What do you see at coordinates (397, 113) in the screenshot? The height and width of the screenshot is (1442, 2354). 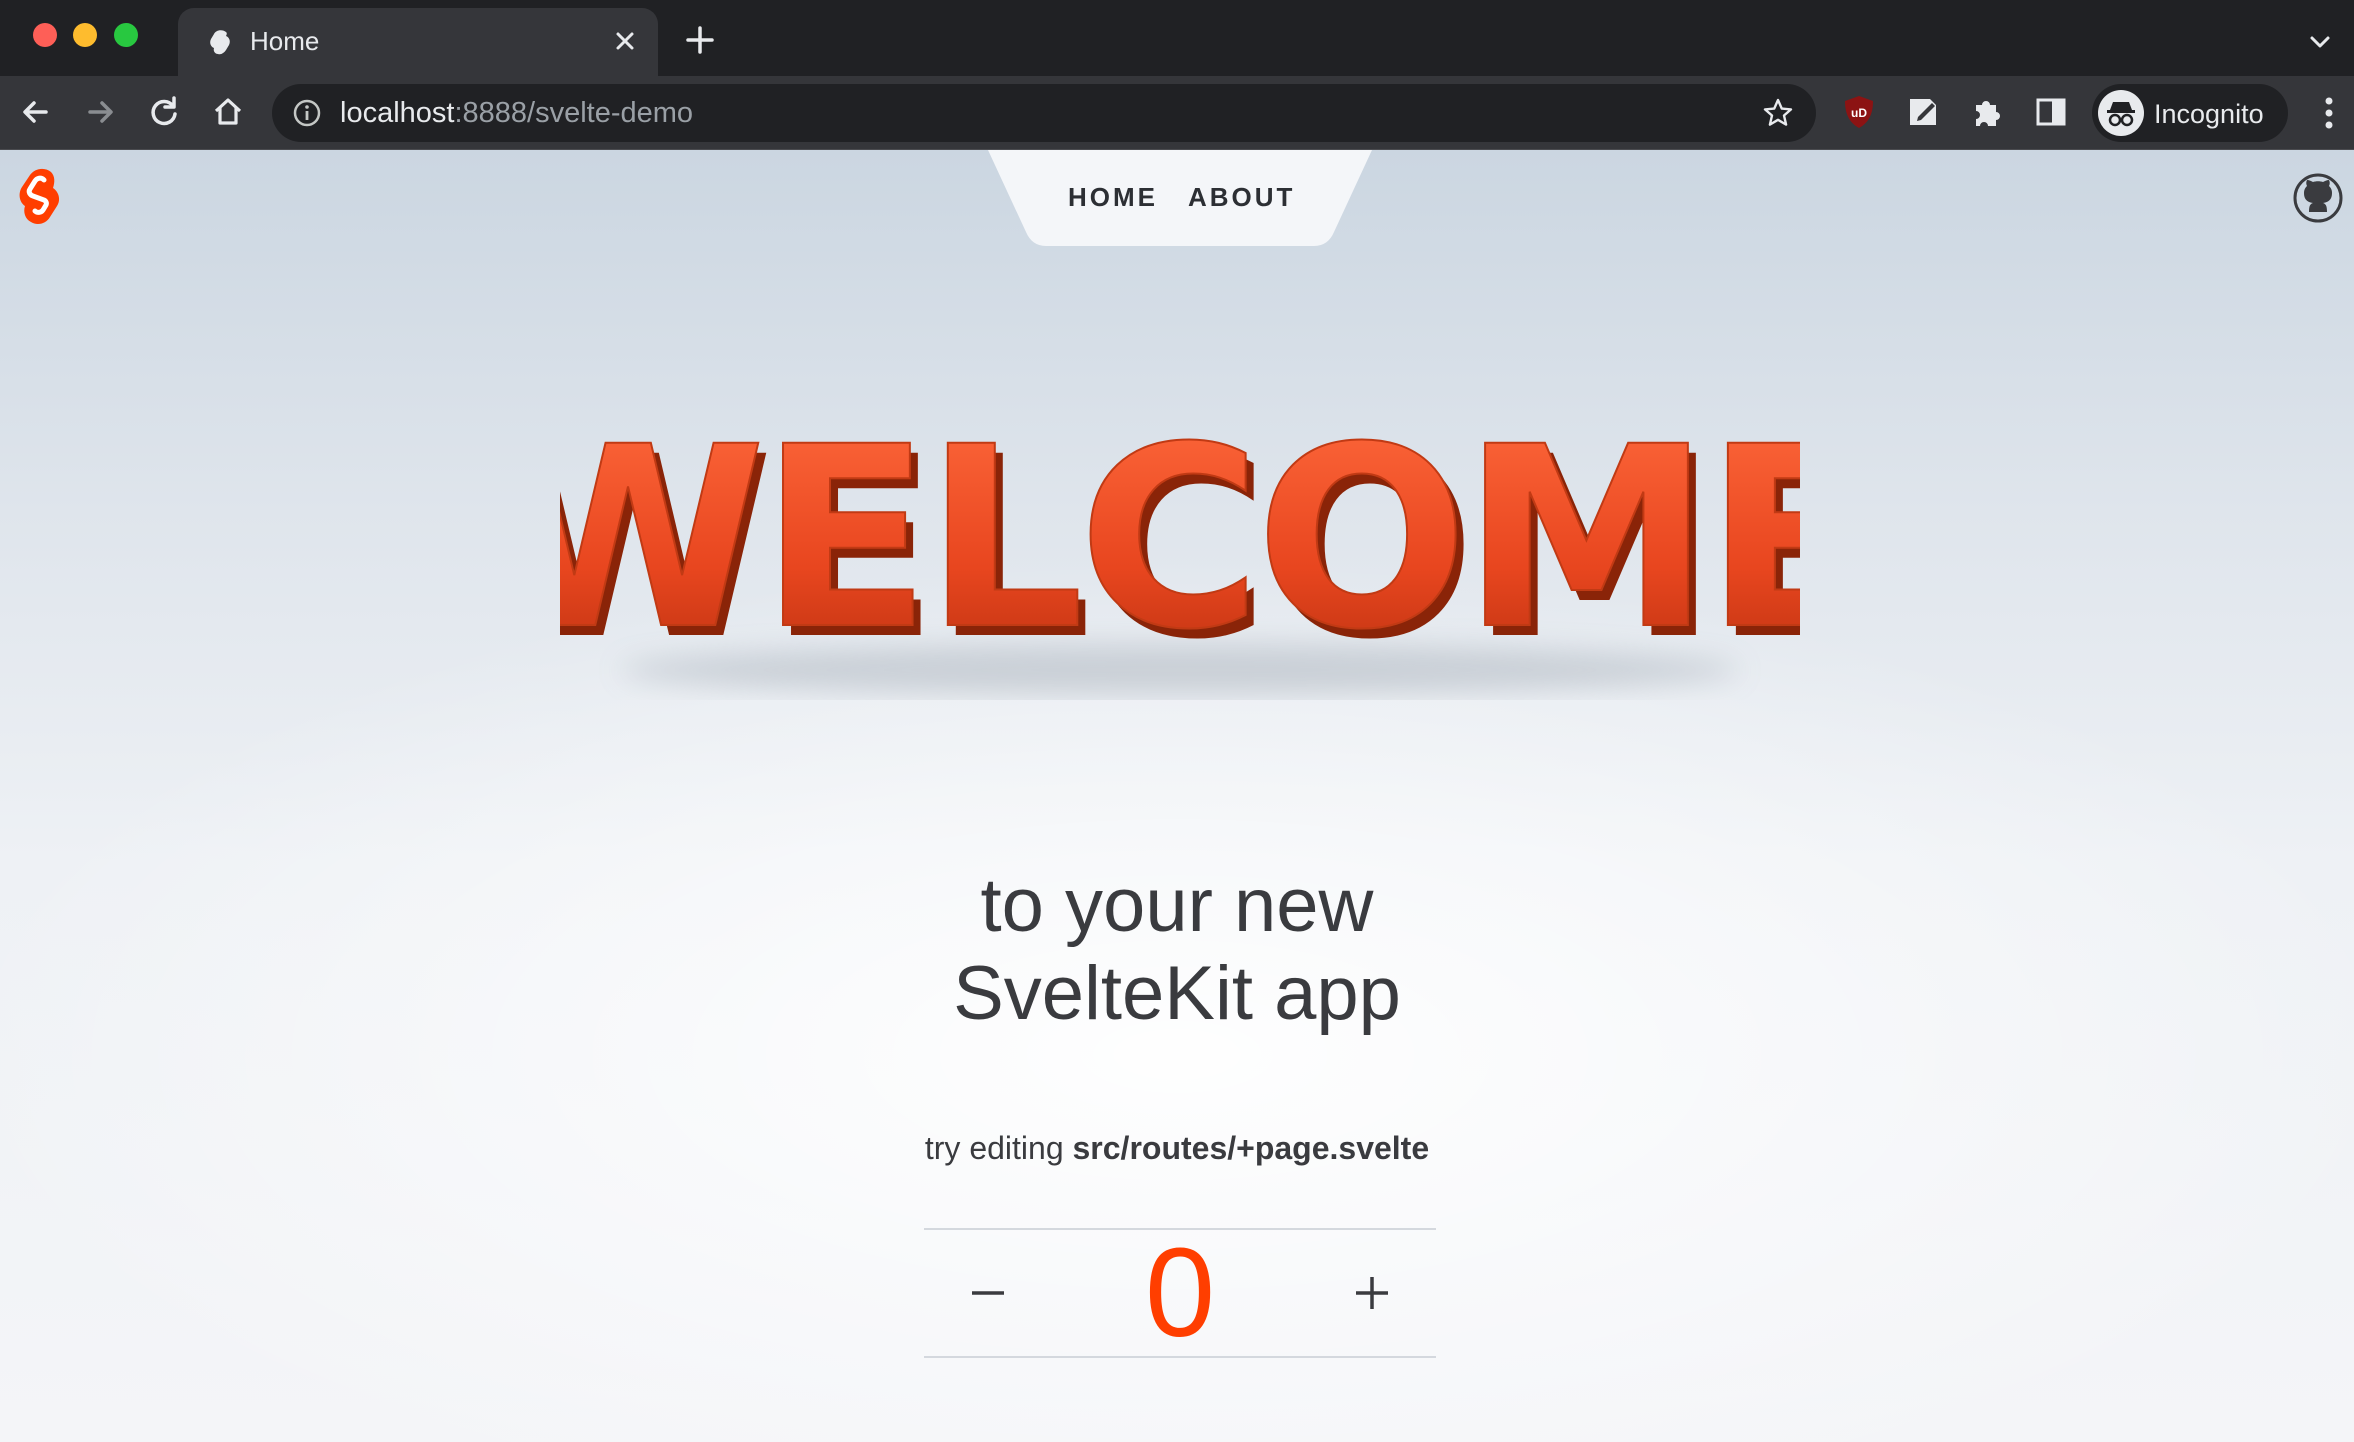 I see `url-host: localhost` at bounding box center [397, 113].